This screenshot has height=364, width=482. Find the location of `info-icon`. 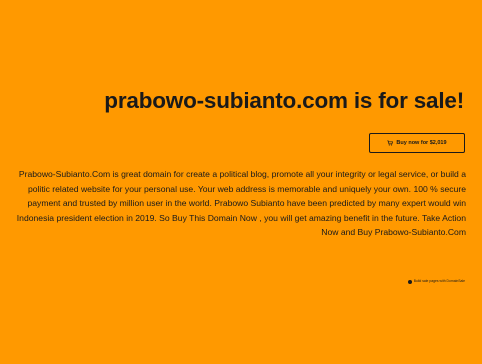

info-icon is located at coordinates (409, 281).